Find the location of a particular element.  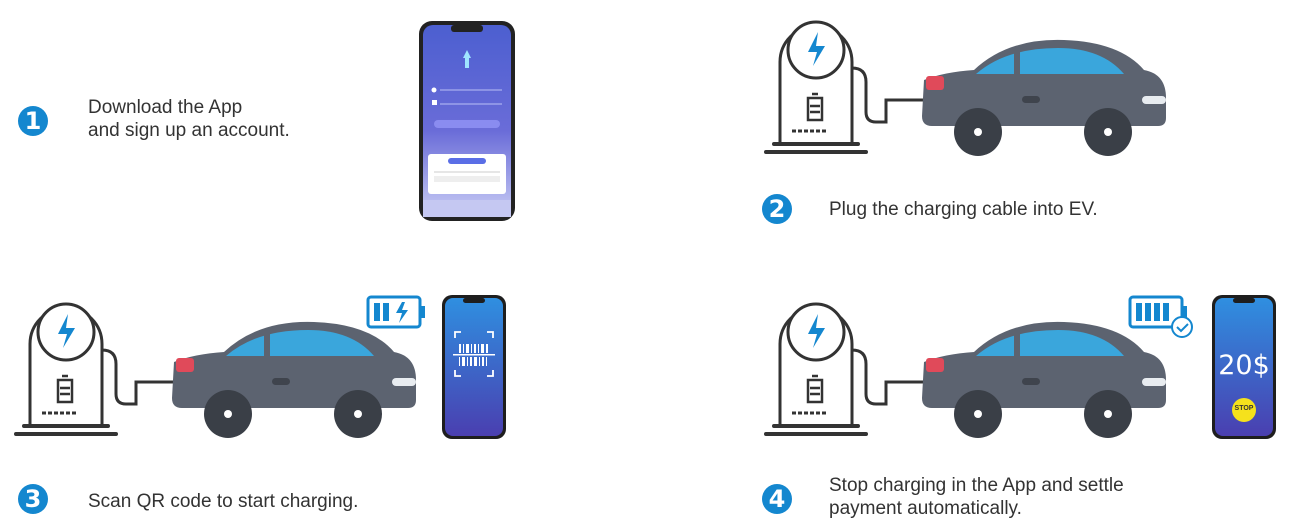

step-4-line2: payment automatically. is located at coordinates (925, 508).